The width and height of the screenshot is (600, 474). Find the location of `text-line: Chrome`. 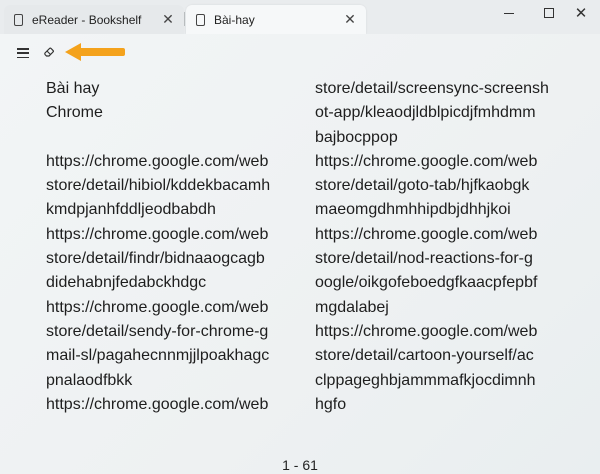

text-line: Chrome is located at coordinates (74, 113).